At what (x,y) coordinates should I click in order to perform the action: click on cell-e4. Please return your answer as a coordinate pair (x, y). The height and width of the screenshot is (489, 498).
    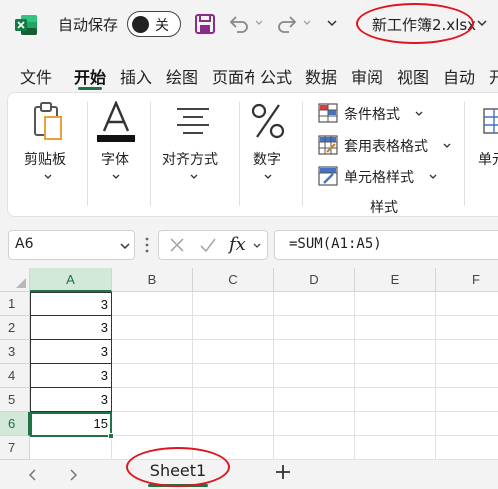
    Looking at the image, I should click on (395, 376).